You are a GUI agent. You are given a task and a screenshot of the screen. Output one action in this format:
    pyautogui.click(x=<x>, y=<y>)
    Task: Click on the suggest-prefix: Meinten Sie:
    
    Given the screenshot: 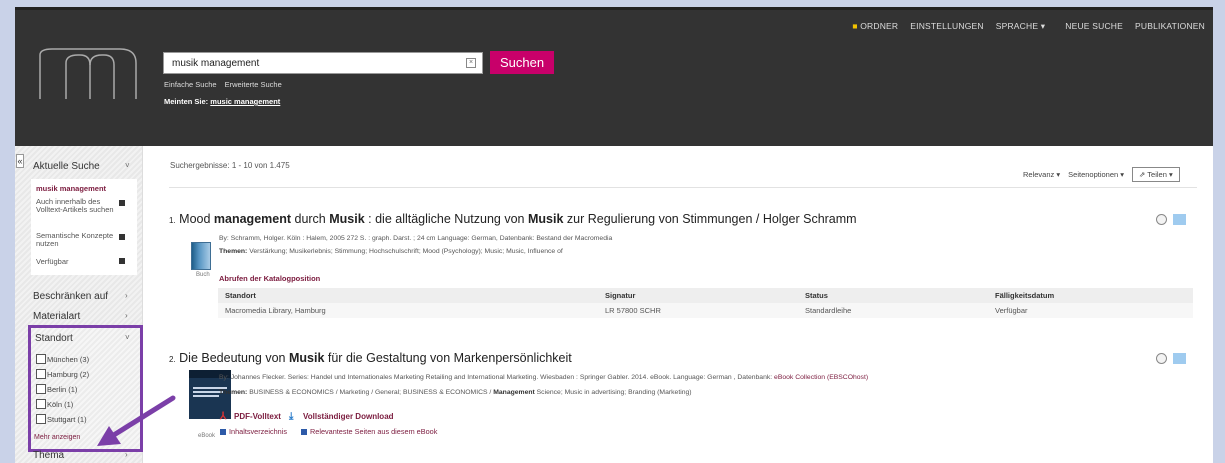 What is the action you would take?
    pyautogui.click(x=186, y=101)
    